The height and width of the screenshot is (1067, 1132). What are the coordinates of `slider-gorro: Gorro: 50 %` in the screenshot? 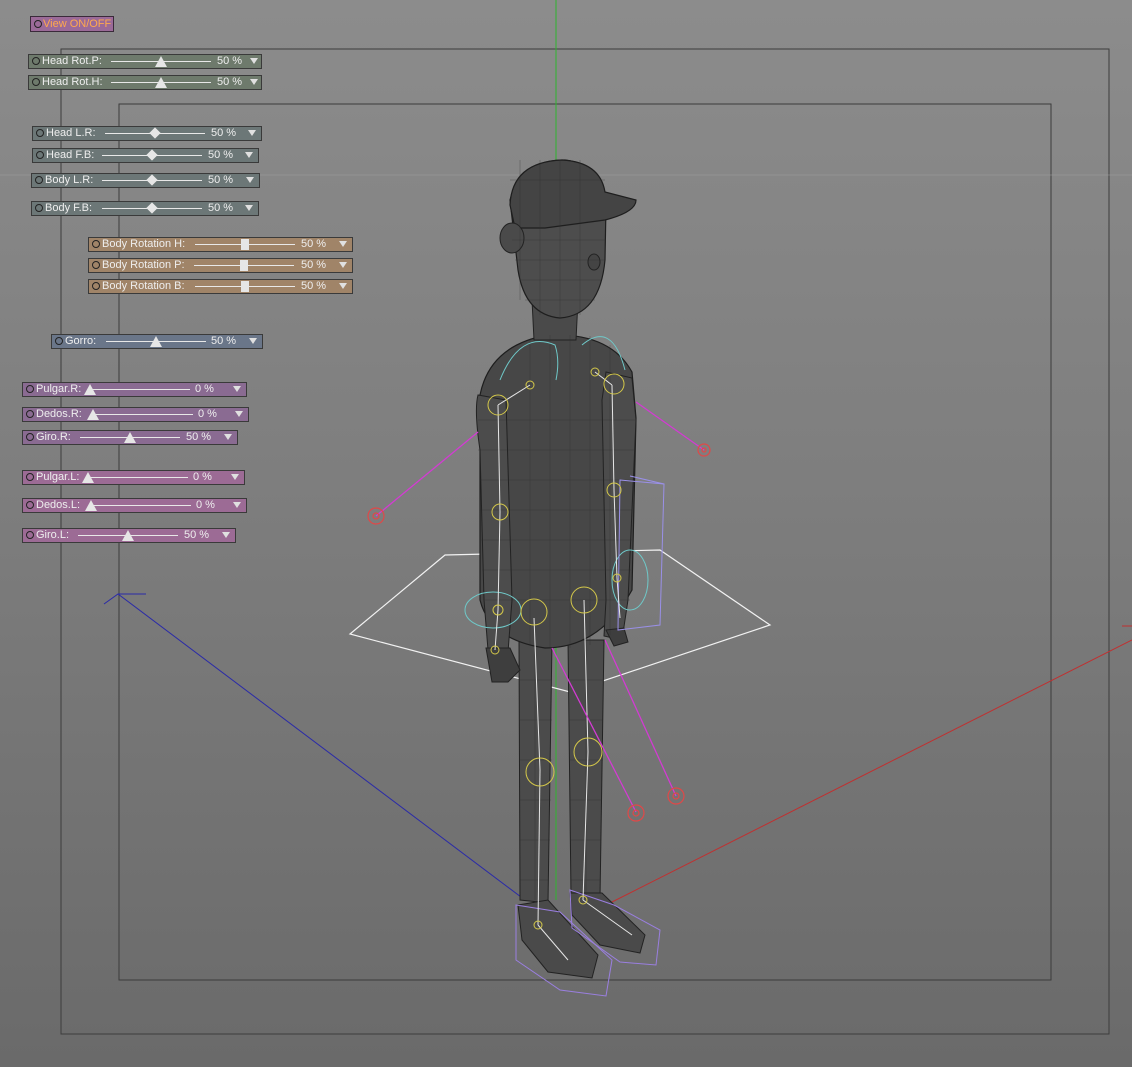 It's located at (157, 341).